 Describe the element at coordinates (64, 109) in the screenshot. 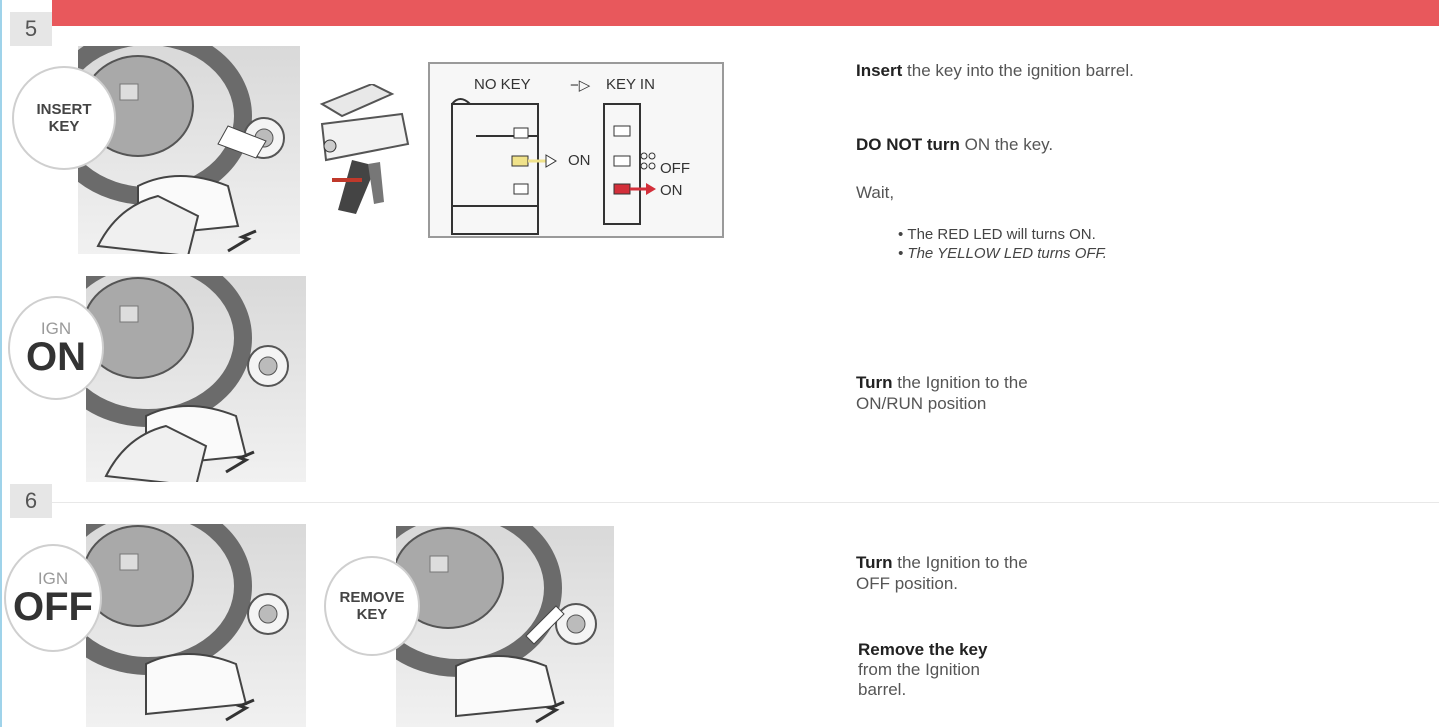

I see `insert-key-badge-line1: INSERT` at that location.